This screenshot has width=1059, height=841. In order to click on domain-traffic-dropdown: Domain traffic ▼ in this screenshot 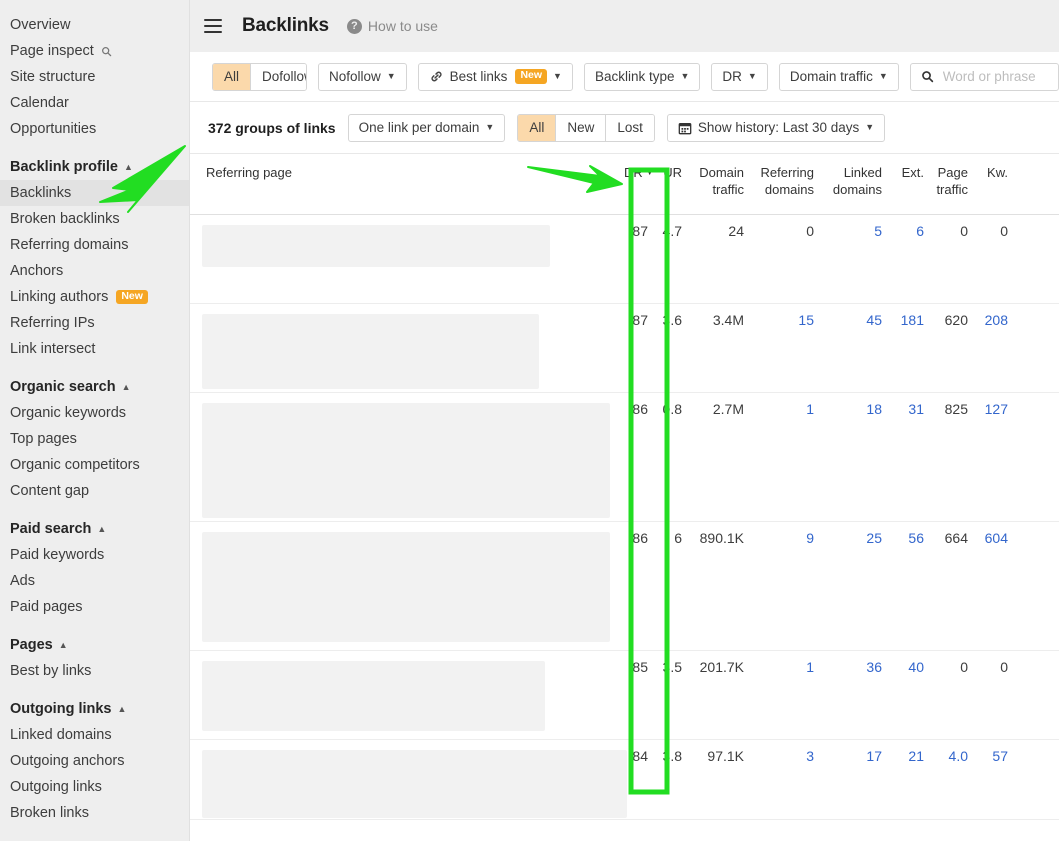, I will do `click(838, 76)`.